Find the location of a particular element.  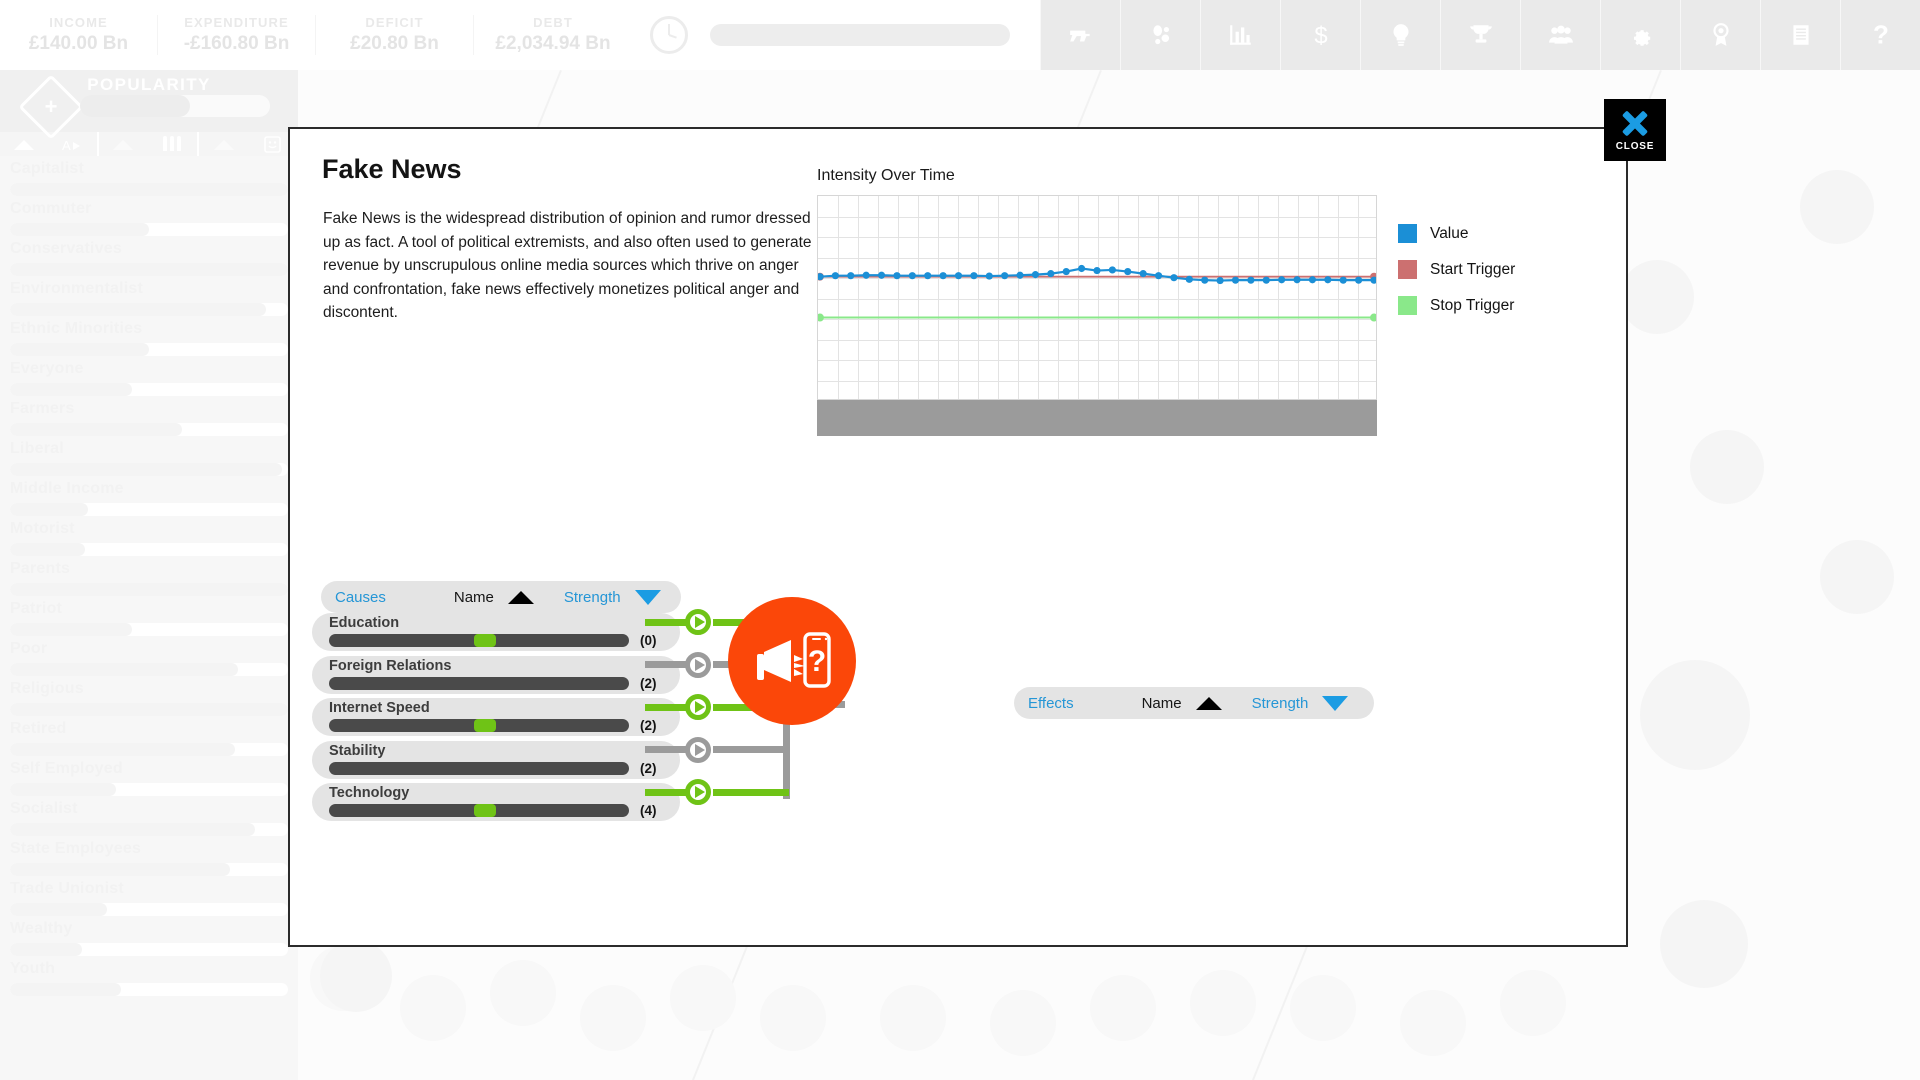

popularity-group: Patriot is located at coordinates (149, 616).